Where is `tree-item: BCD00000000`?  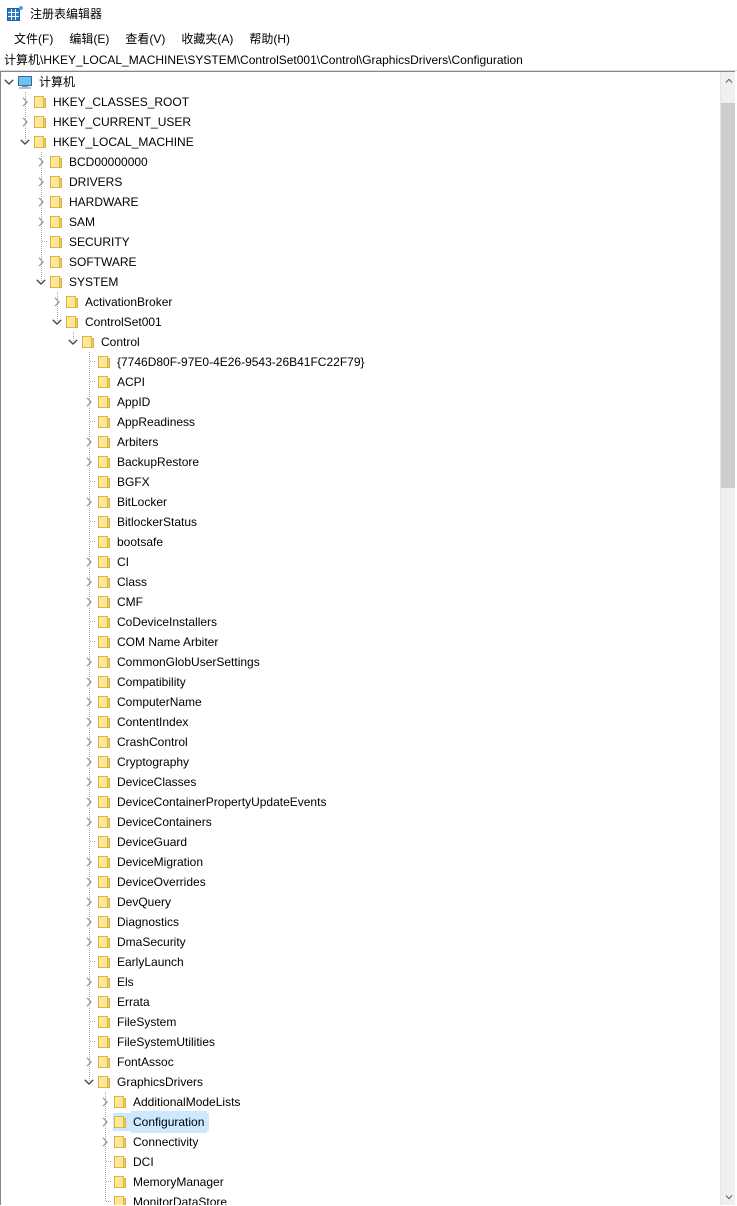 tree-item: BCD00000000 is located at coordinates (356, 162).